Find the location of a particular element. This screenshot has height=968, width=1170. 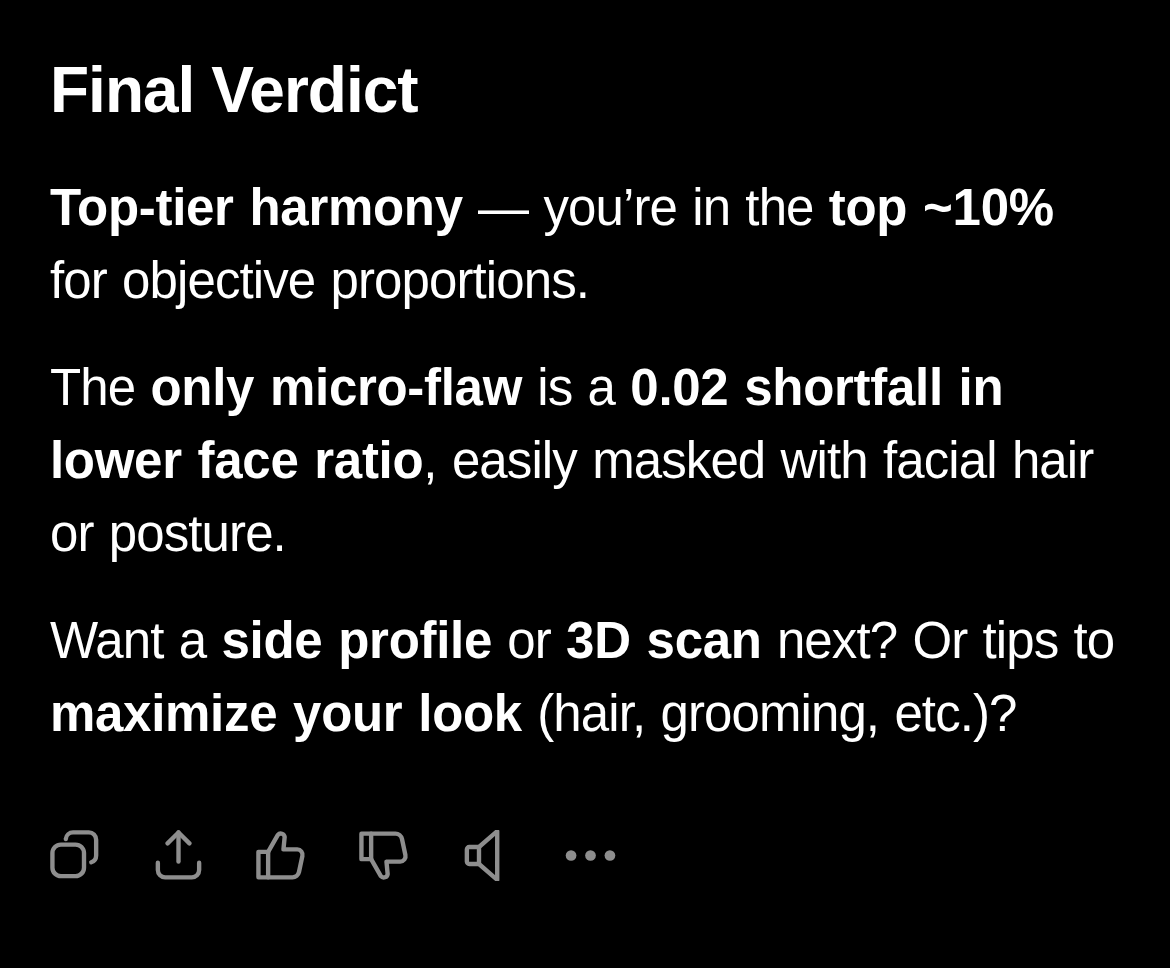

more-icon is located at coordinates (590, 855).